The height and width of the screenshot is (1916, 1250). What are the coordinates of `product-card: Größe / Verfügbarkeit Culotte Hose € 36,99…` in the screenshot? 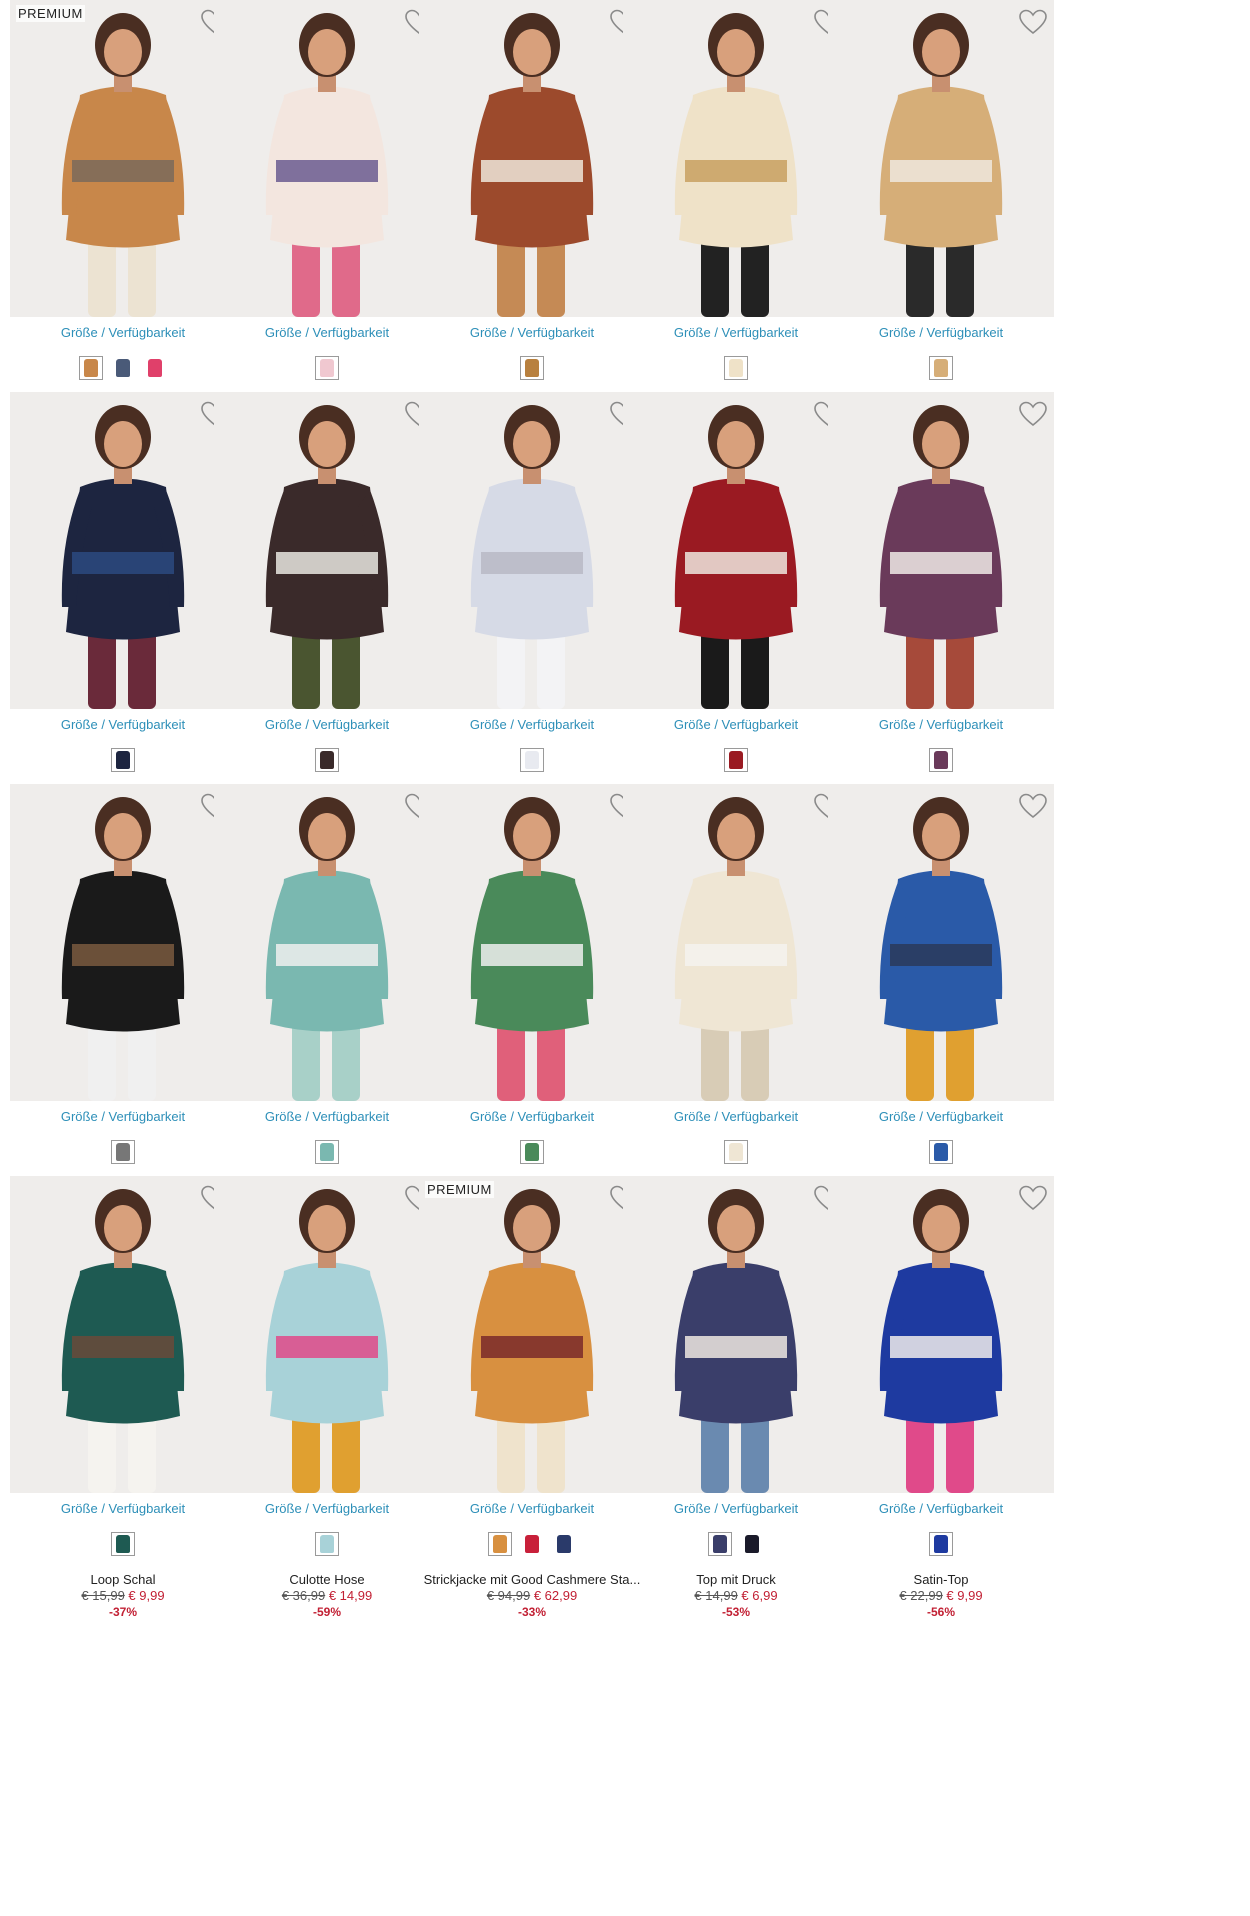 It's located at (327, 1410).